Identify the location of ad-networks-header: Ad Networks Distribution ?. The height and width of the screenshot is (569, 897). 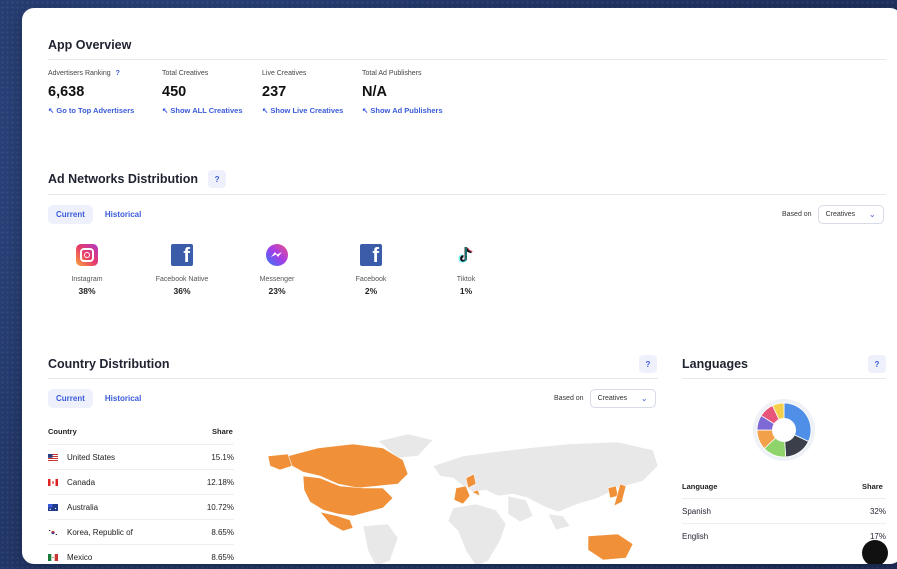
(137, 179).